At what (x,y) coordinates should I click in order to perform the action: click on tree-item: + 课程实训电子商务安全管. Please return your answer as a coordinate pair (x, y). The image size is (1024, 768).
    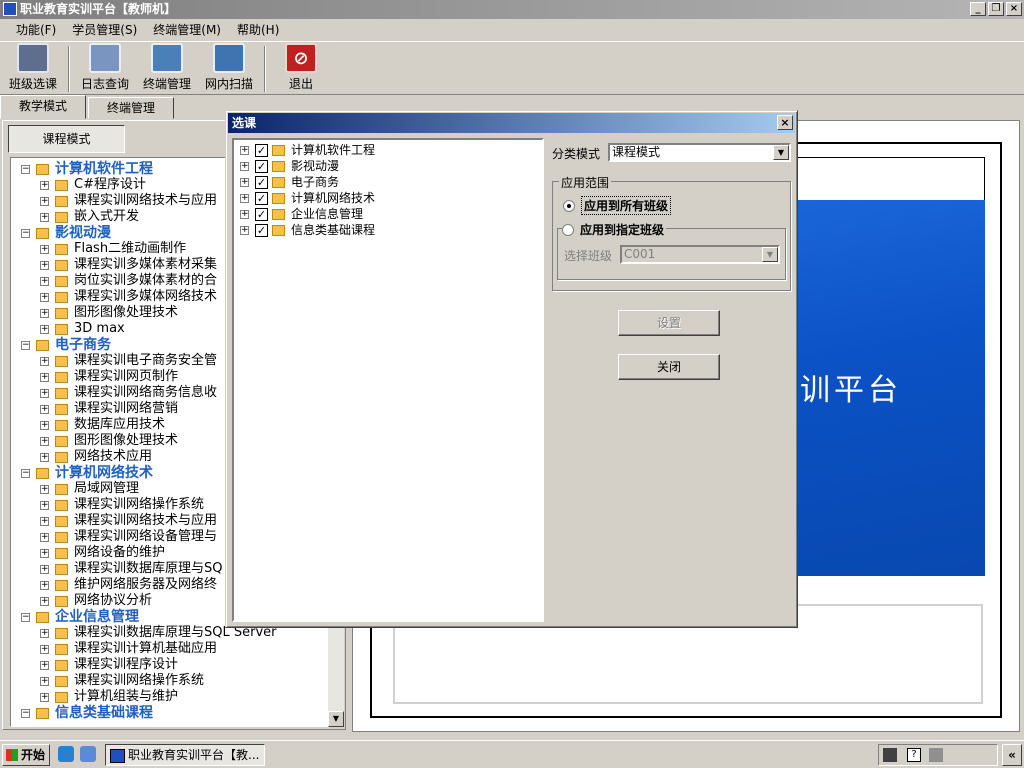
    Looking at the image, I should click on (128, 361).